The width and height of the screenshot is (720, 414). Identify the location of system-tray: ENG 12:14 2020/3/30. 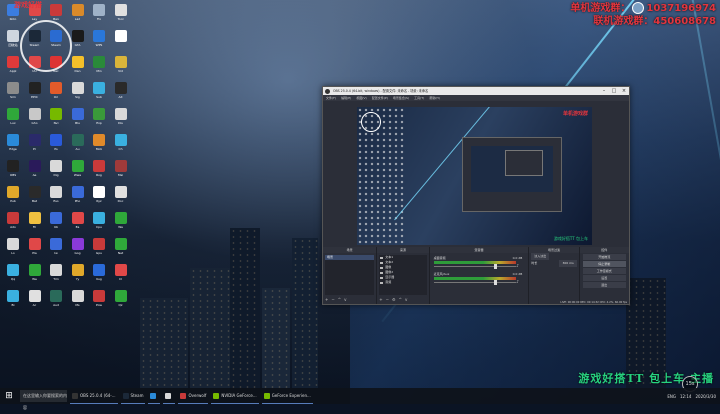
(691, 396).